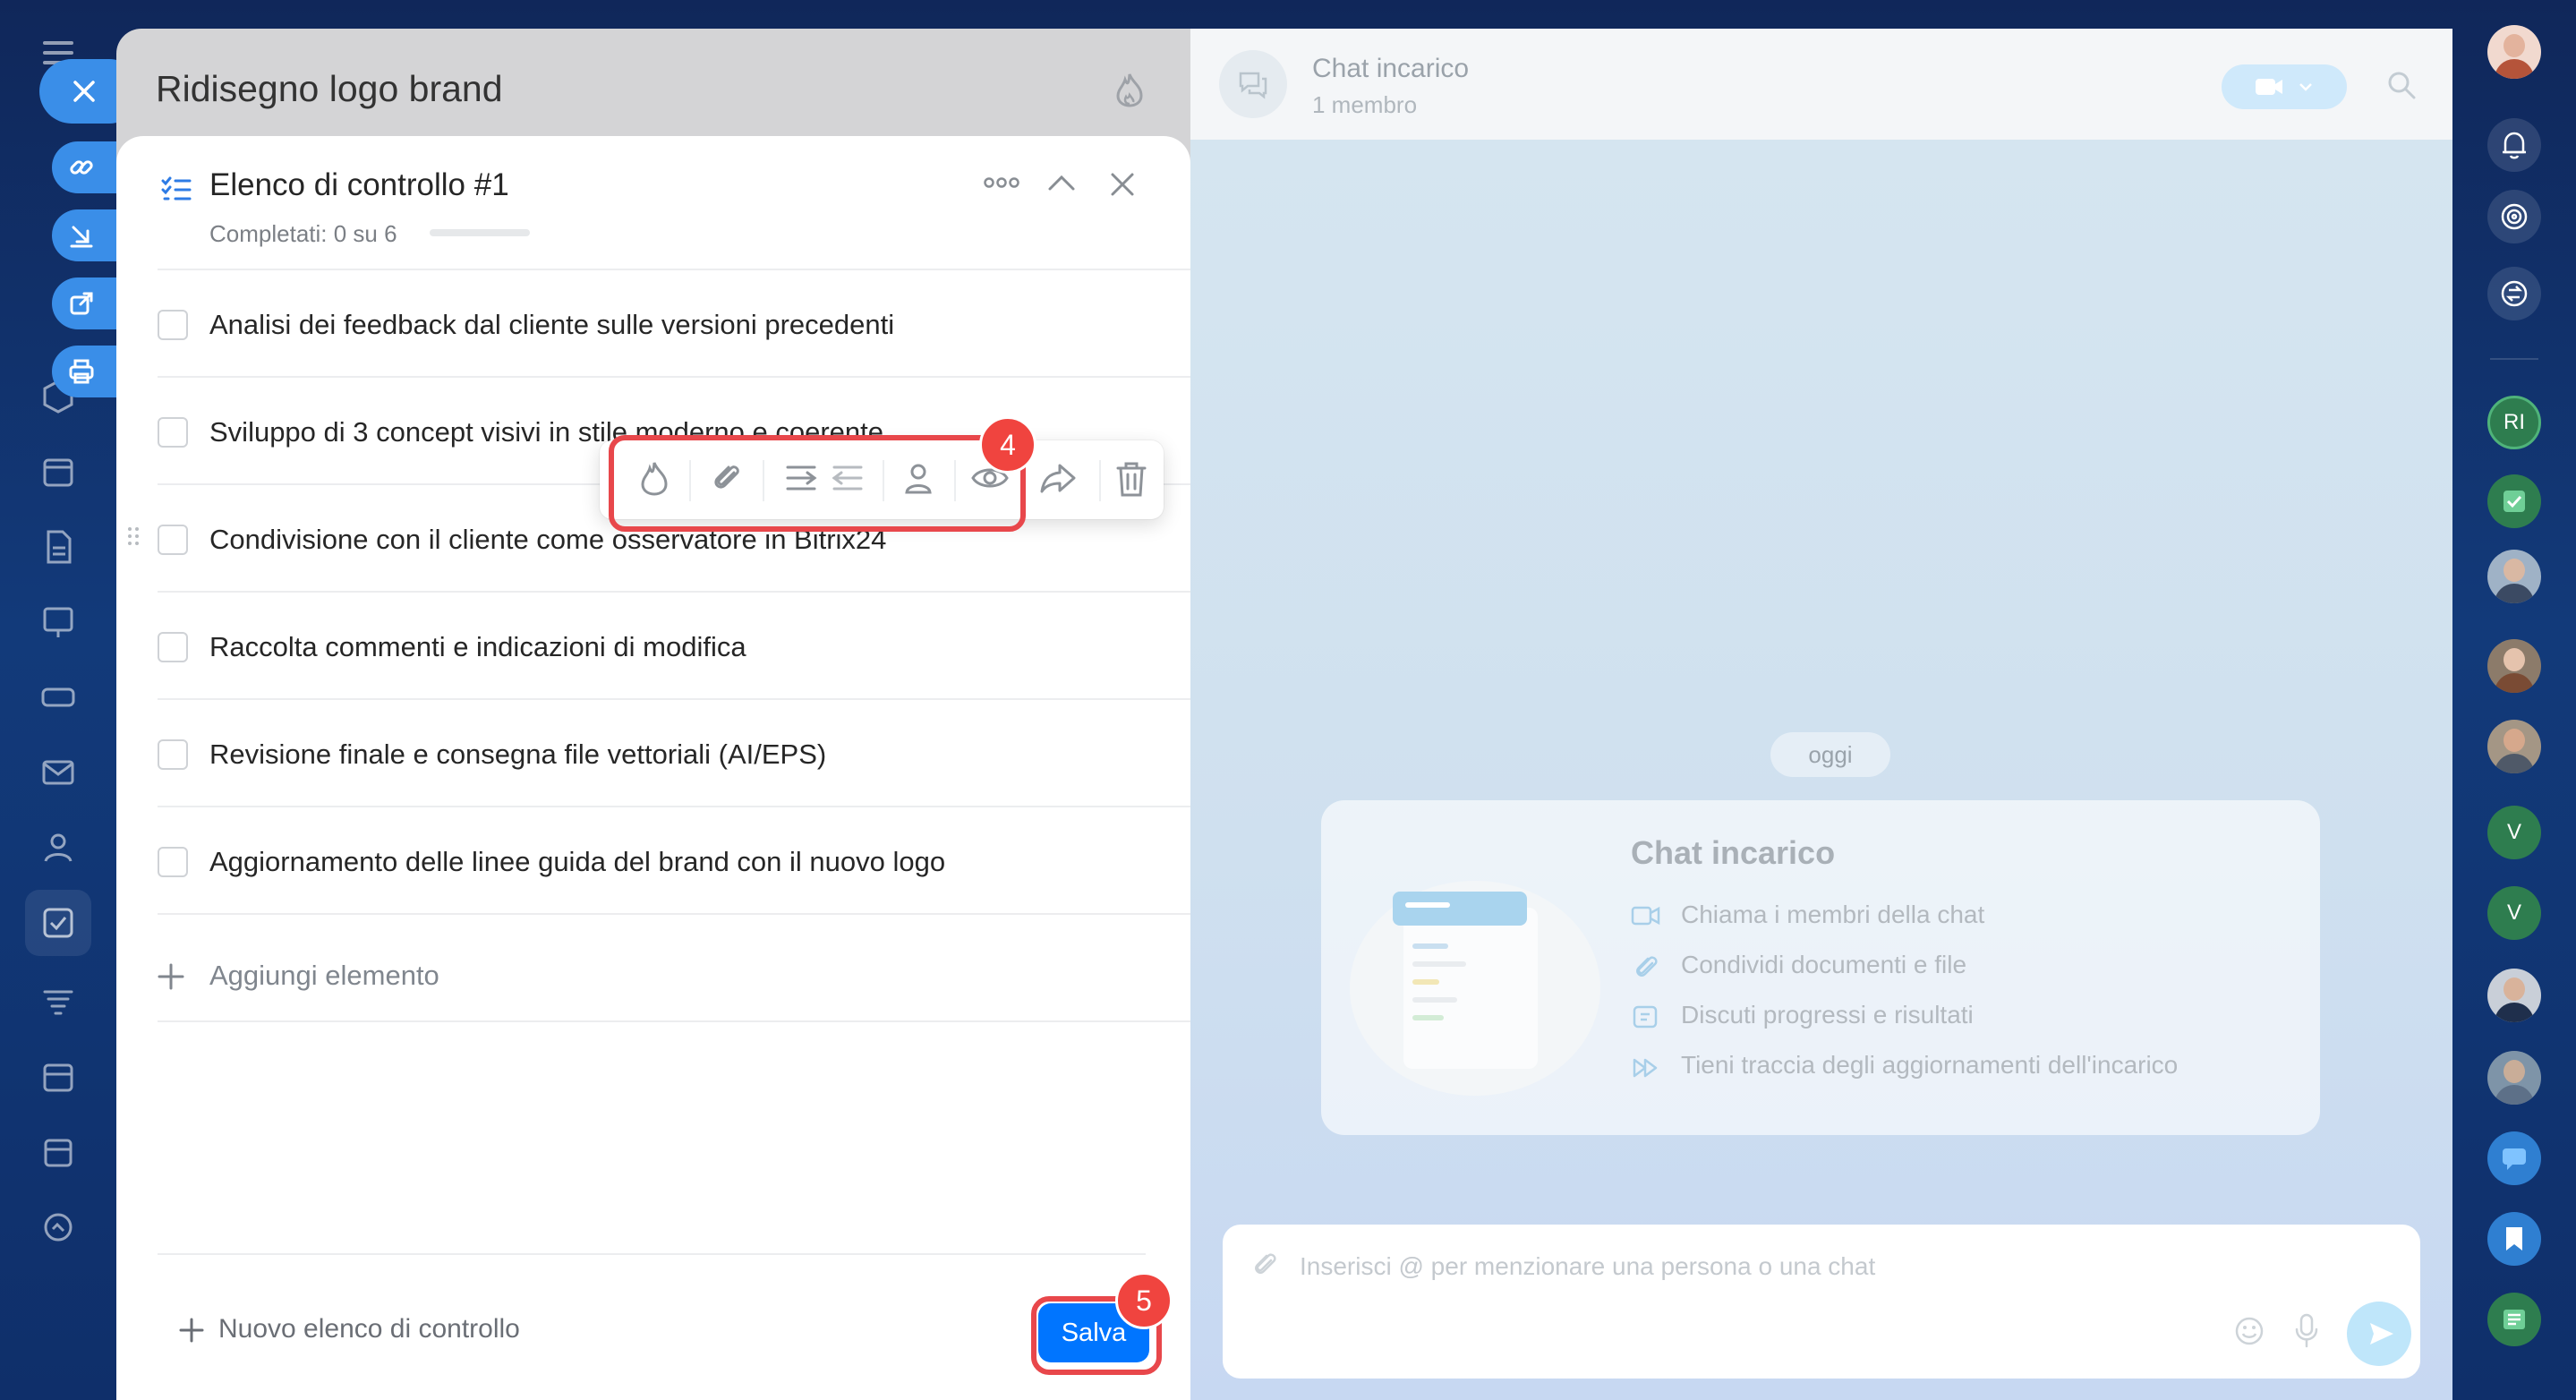 The width and height of the screenshot is (2576, 1400). I want to click on message-input, so click(1747, 1266).